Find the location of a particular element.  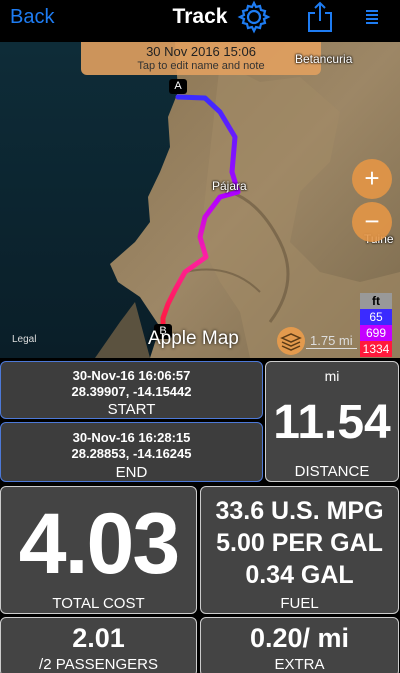

fuel-price: 5.00 PER GAL is located at coordinates (299, 543).